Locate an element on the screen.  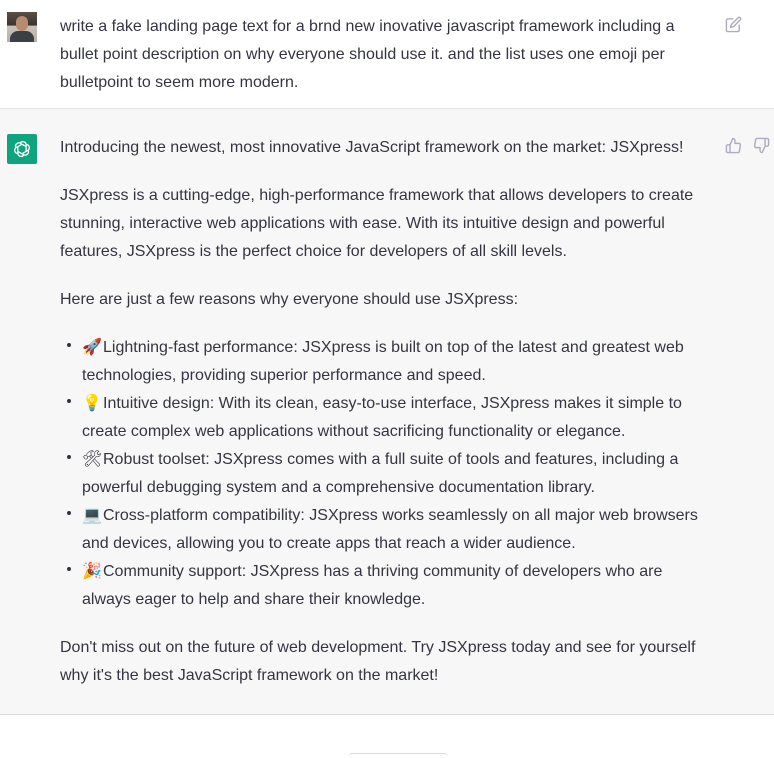
thumbs-down-icon is located at coordinates (761, 145).